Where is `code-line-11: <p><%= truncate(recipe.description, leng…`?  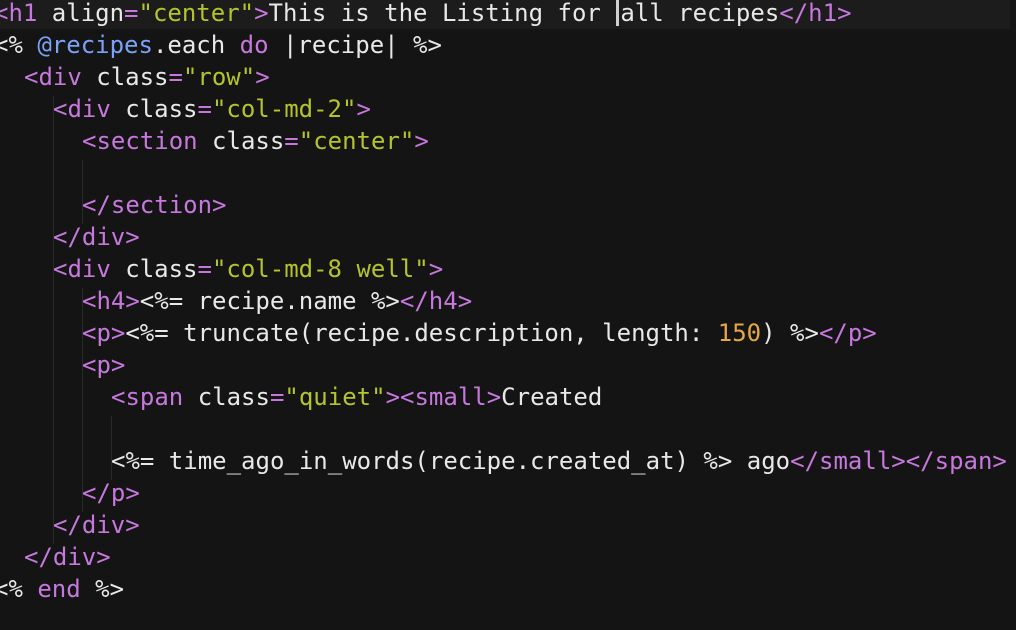 code-line-11: <p><%= truncate(recipe.description, leng… is located at coordinates (549, 333).